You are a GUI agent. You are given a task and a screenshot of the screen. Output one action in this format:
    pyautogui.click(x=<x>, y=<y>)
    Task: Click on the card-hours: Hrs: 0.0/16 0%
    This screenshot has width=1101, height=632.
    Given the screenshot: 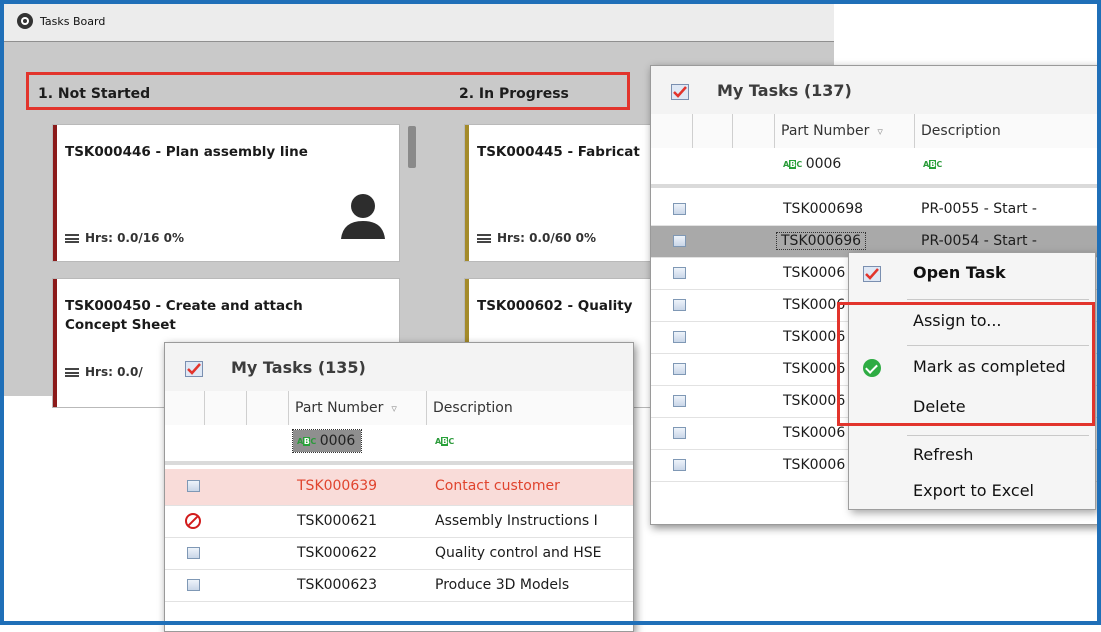 What is the action you would take?
    pyautogui.click(x=124, y=238)
    